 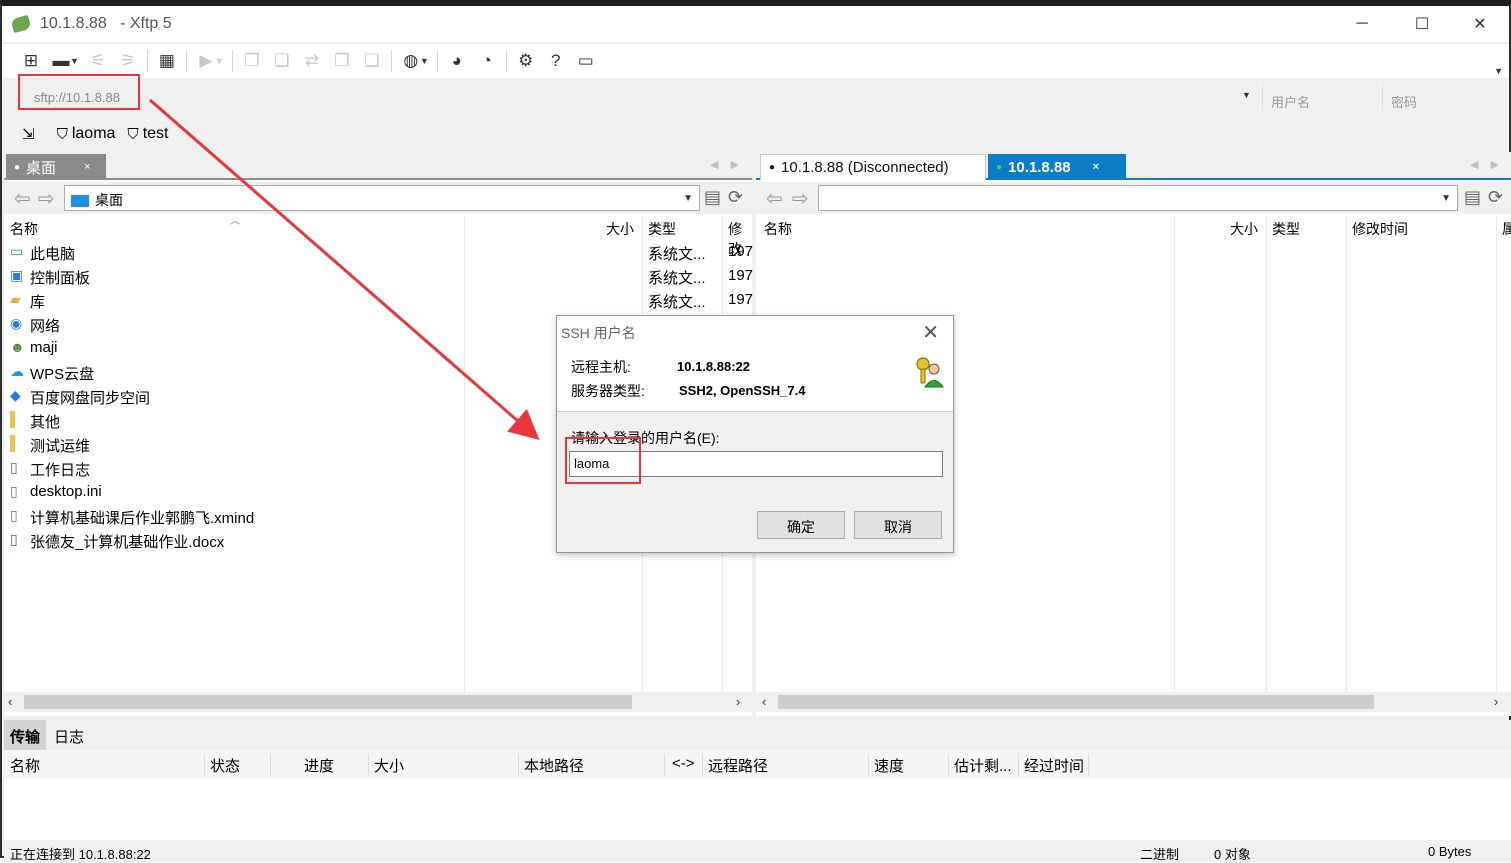 I want to click on tab-active-session: ● 10.1.8.88 ×, so click(x=1057, y=167).